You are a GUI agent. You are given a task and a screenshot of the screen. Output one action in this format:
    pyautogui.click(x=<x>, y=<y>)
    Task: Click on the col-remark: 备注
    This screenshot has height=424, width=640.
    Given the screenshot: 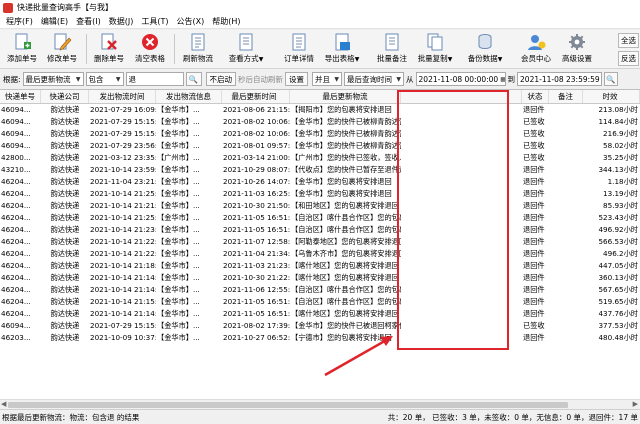 What is the action you would take?
    pyautogui.click(x=566, y=96)
    